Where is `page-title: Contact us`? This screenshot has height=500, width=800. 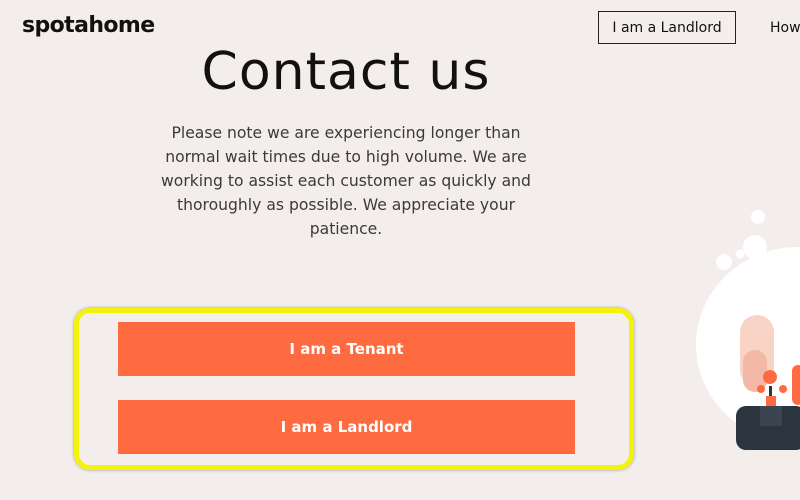 page-title: Contact us is located at coordinates (346, 72).